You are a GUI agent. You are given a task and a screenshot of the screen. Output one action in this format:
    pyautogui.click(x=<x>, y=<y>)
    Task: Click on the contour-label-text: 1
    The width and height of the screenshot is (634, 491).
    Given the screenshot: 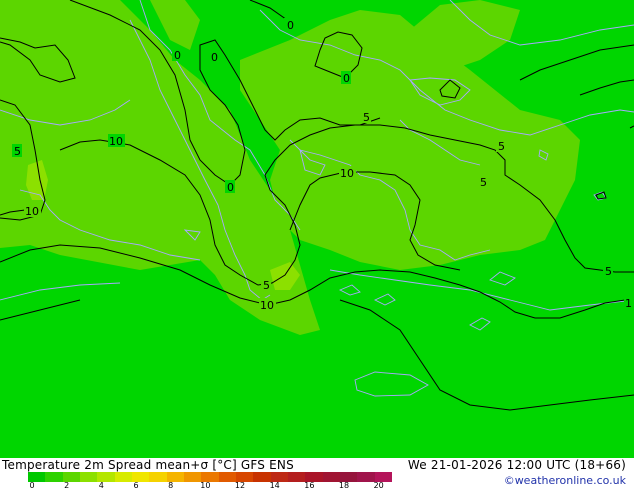 What is the action you would take?
    pyautogui.click(x=628, y=303)
    